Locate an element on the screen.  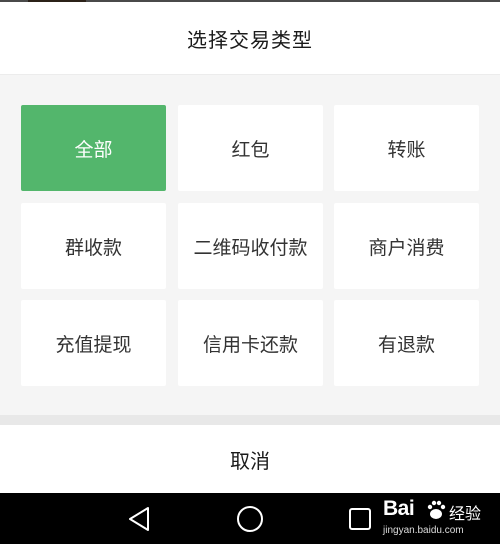
baidu-jingyan-watermark: Bai 经验 jingyan.baidu.com is located at coordinates (439, 519).